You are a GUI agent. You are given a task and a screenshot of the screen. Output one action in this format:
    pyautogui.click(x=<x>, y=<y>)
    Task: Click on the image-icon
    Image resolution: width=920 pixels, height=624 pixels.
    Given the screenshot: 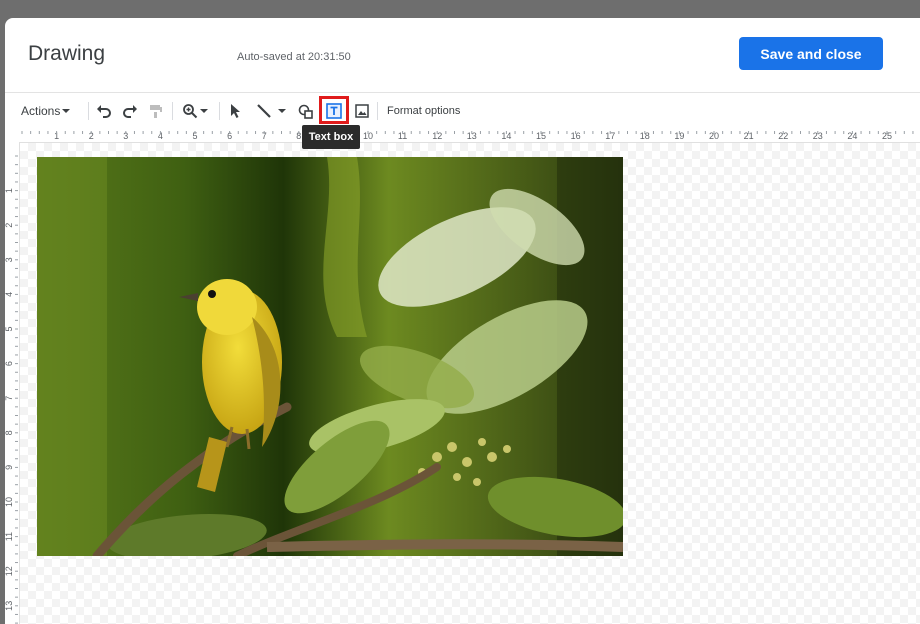 What is the action you would take?
    pyautogui.click(x=362, y=111)
    